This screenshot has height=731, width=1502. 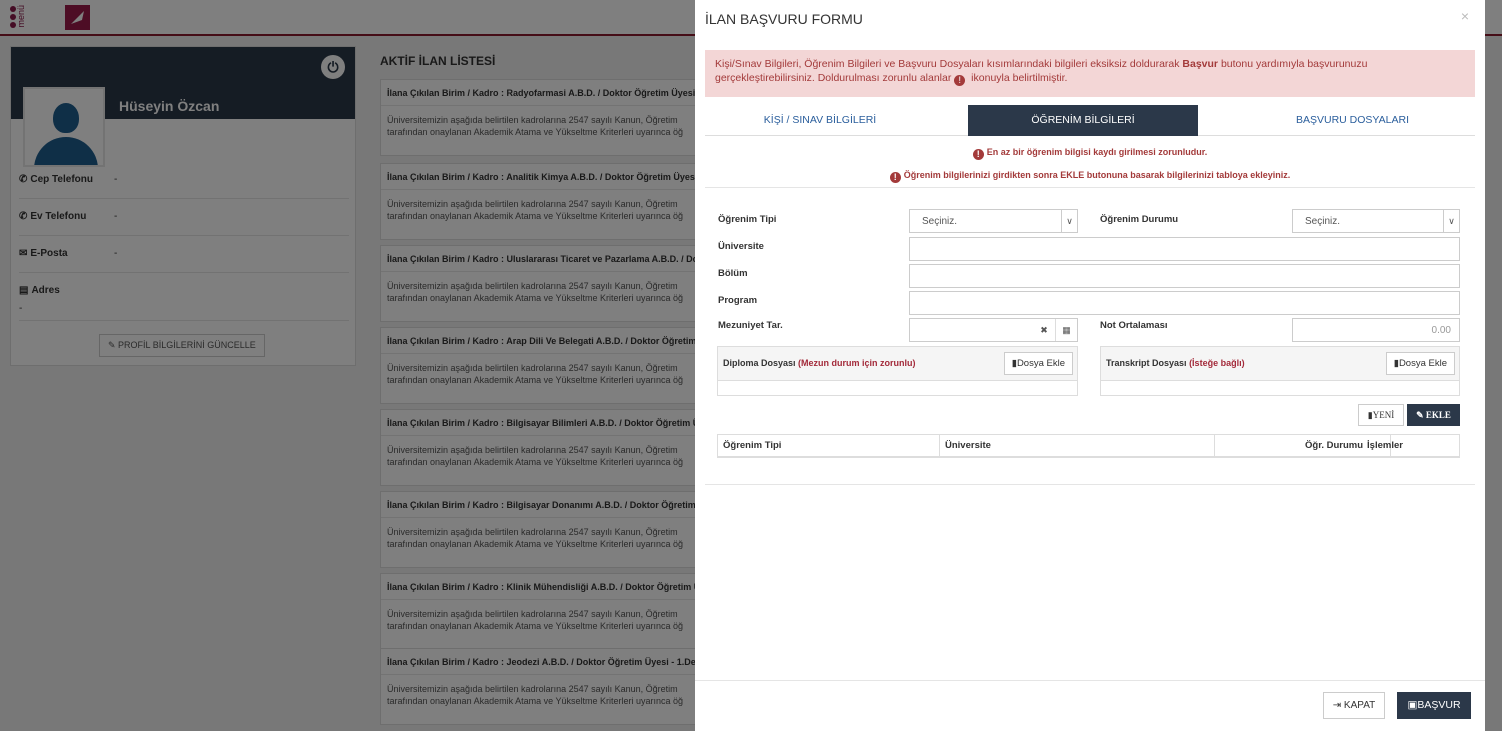 I want to click on save-icon: ▣, so click(x=1412, y=705).